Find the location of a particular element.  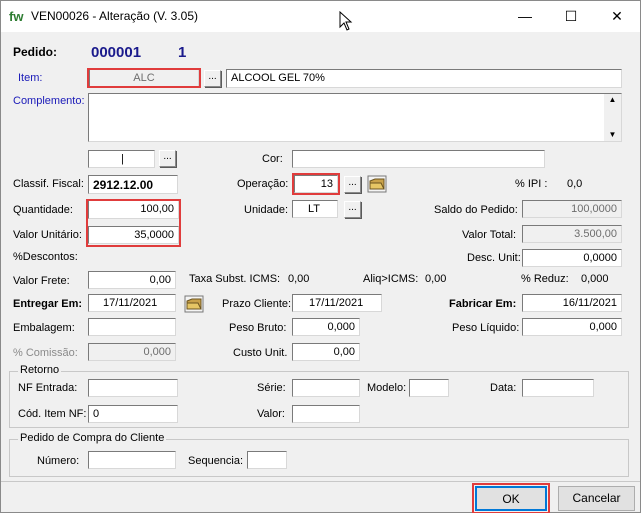

peso-bruto-label: Peso Bruto: is located at coordinates (258, 328).